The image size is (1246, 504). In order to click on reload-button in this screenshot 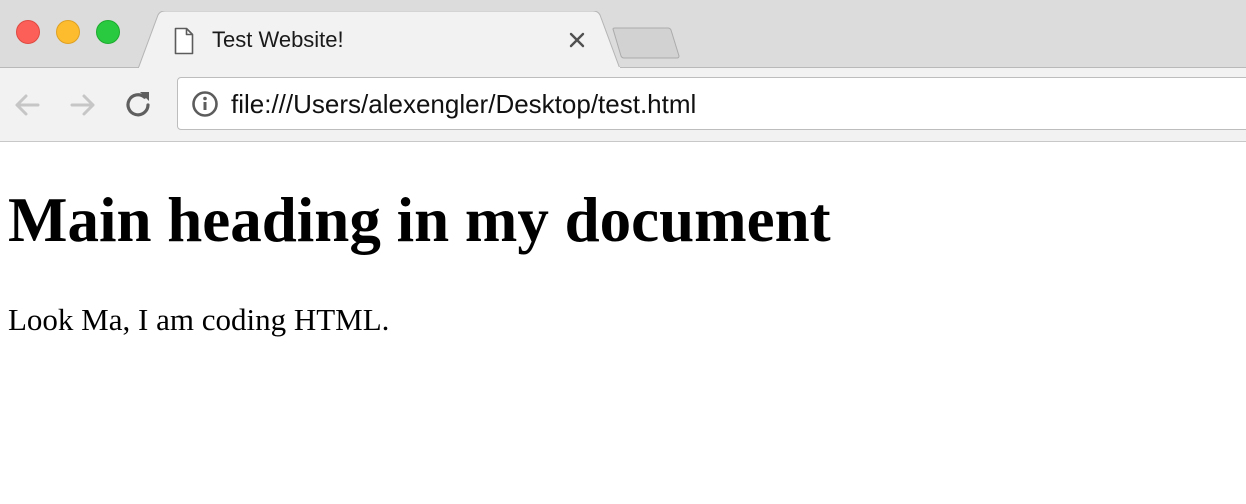, I will do `click(139, 105)`.